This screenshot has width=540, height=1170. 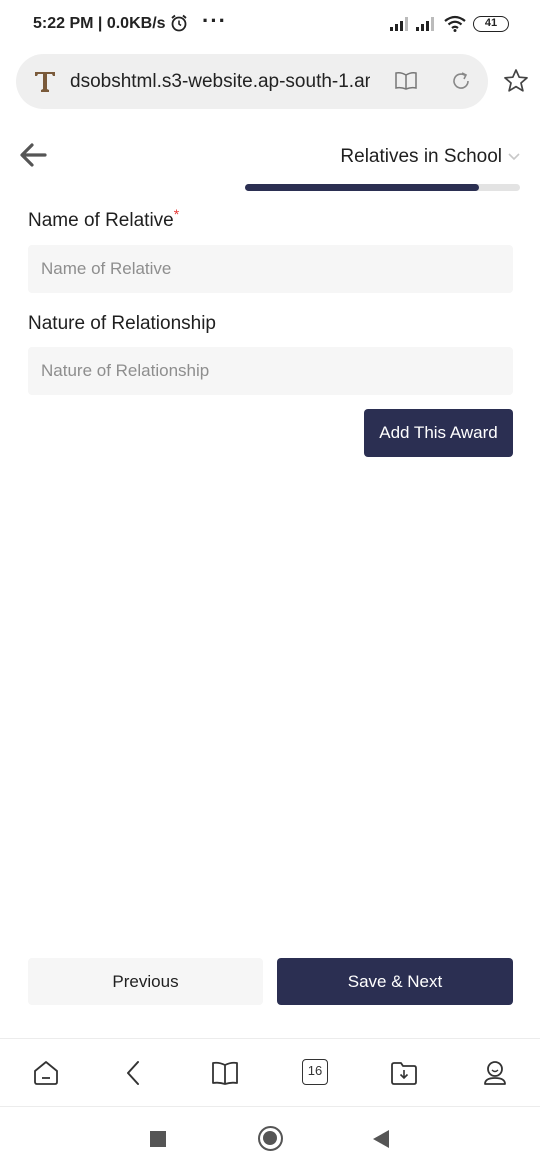 I want to click on alarm-icon, so click(x=179, y=23).